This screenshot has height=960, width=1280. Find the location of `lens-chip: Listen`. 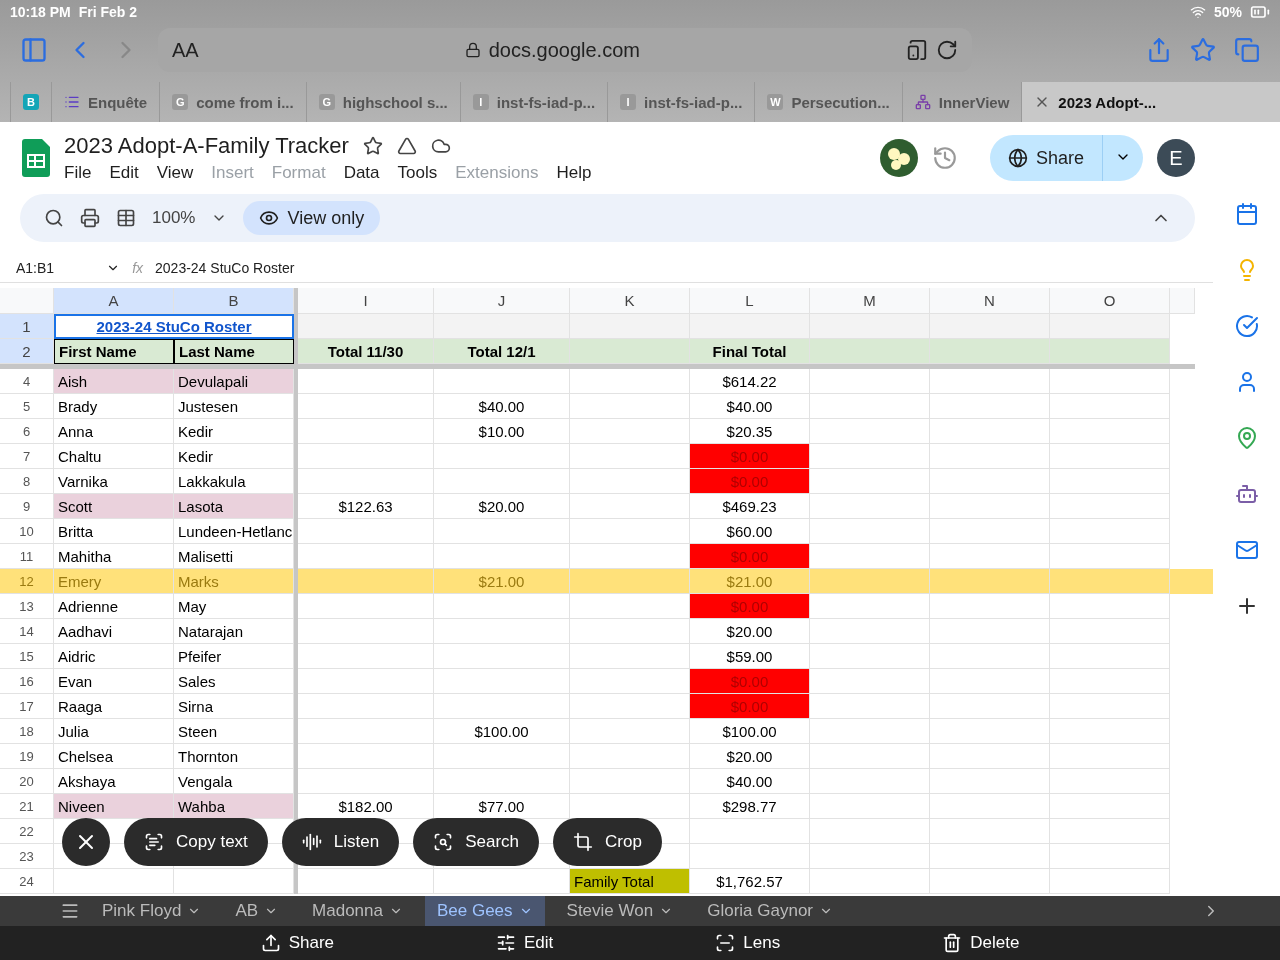

lens-chip: Listen is located at coordinates (340, 842).